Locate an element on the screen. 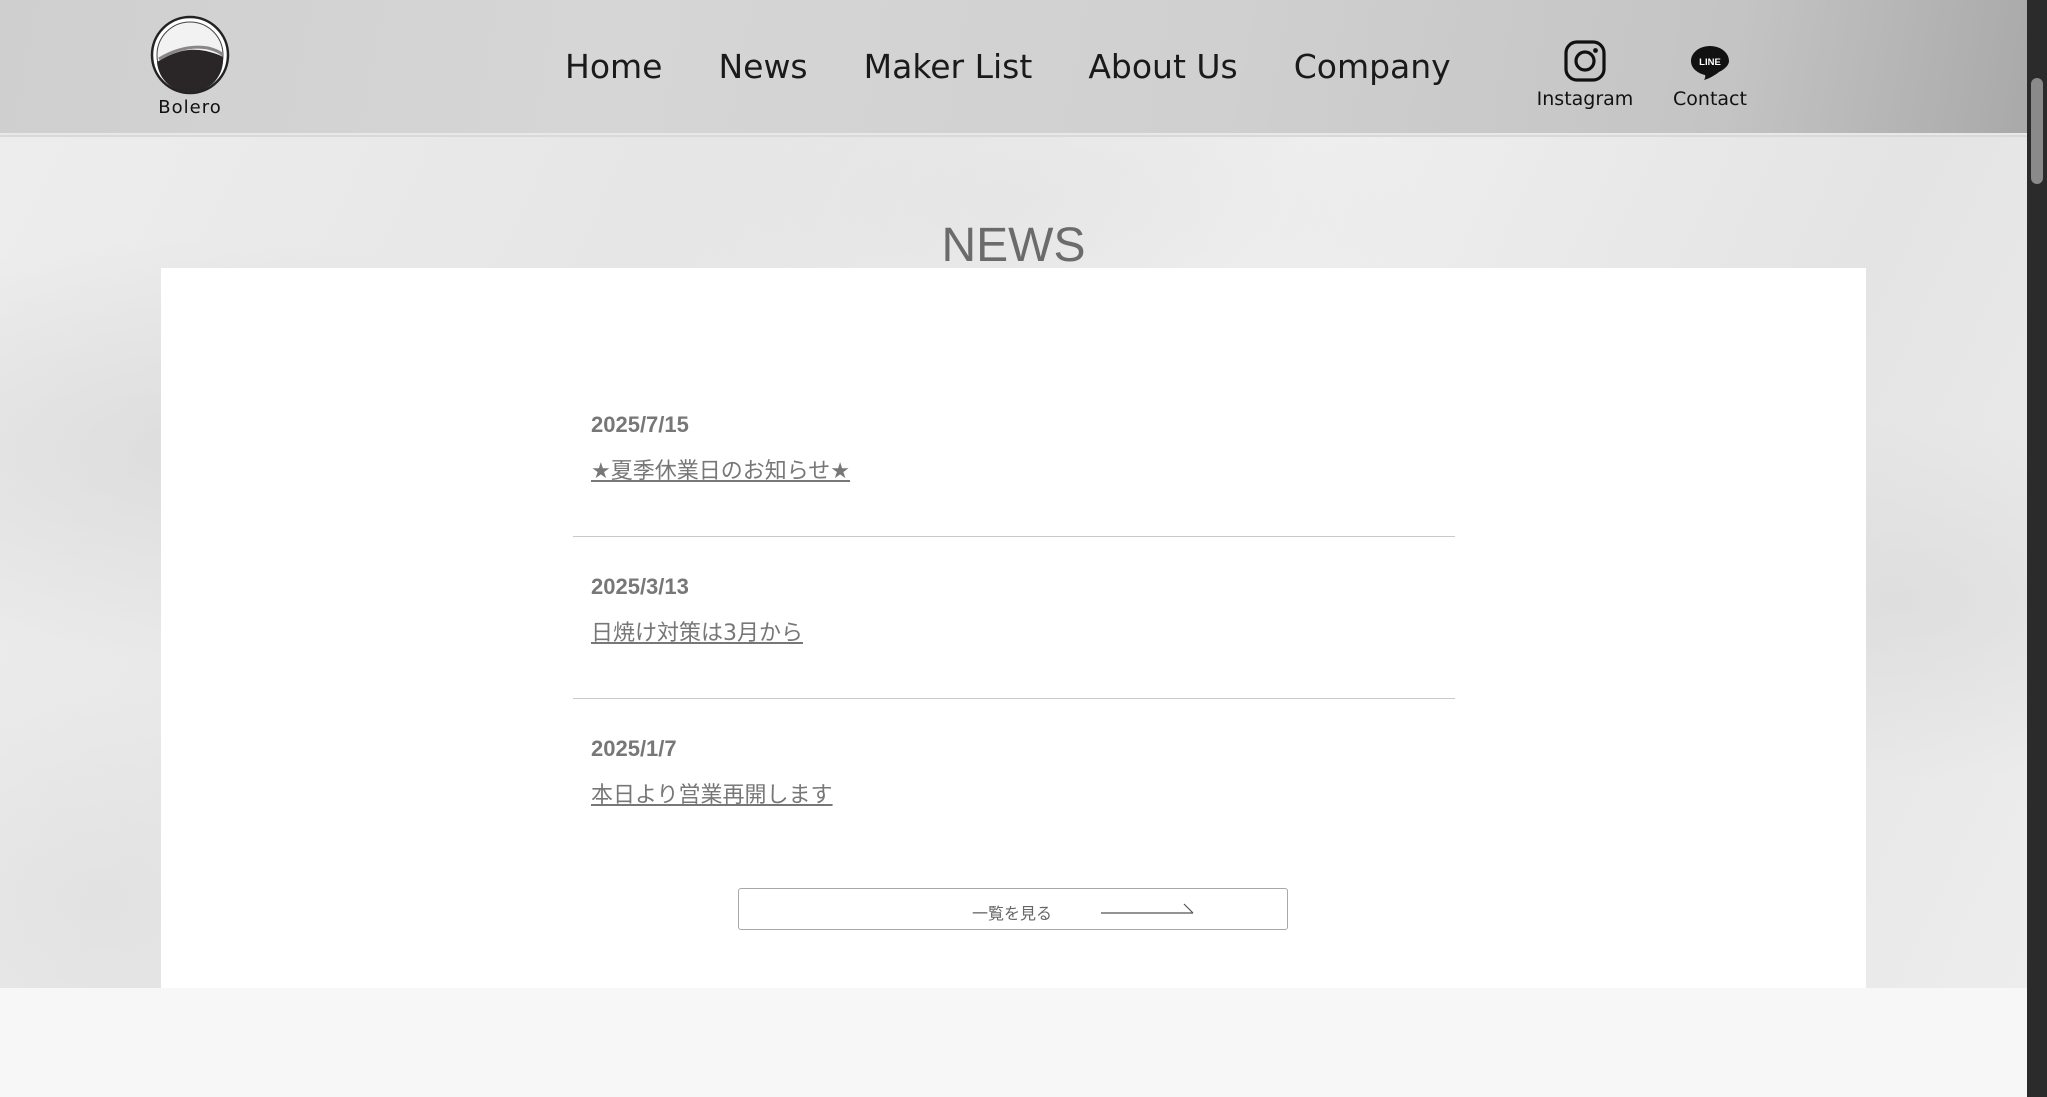 The image size is (2047, 1097). nav-company: Company is located at coordinates (1372, 67).